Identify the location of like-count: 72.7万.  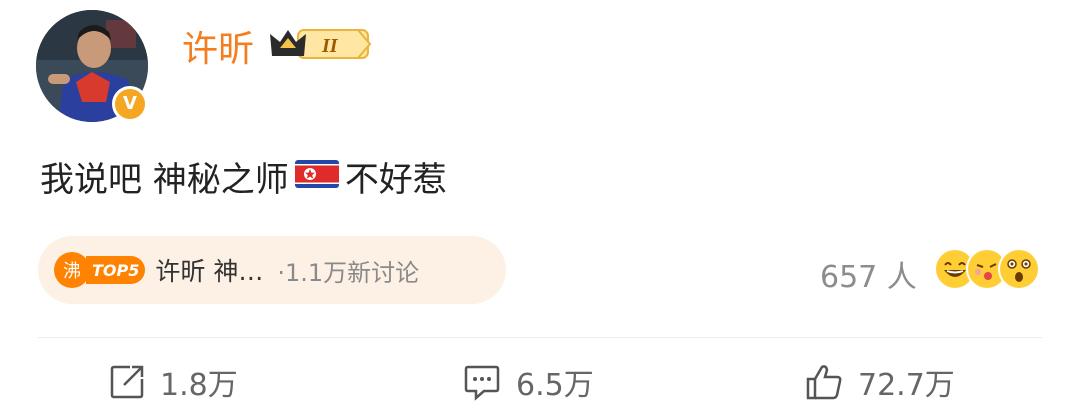
(906, 385).